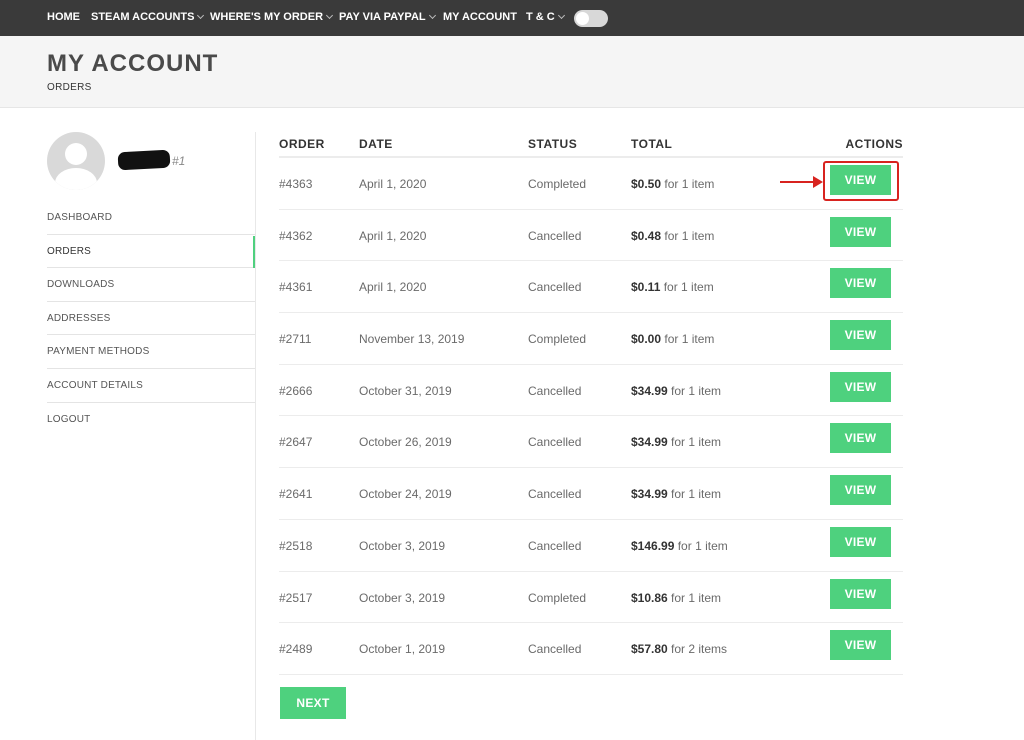 The height and width of the screenshot is (740, 1024). Describe the element at coordinates (646, 184) in the screenshot. I see `order-amount: $0.50` at that location.